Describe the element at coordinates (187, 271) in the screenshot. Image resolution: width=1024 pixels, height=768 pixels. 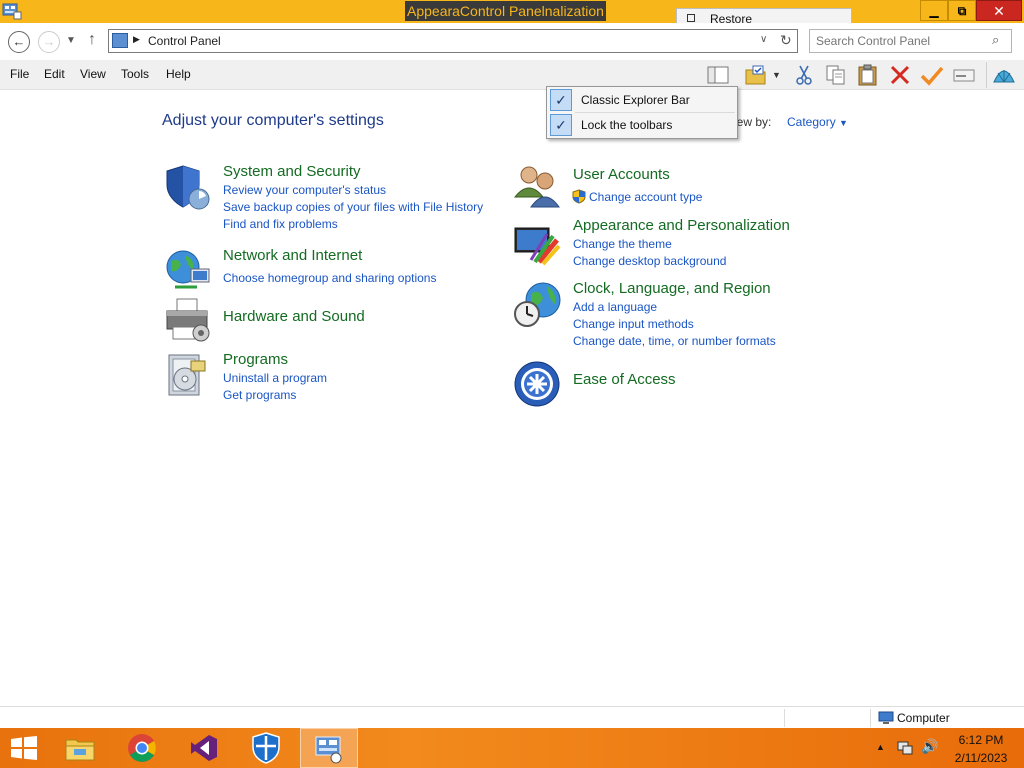
I see `network-globe-icon` at that location.